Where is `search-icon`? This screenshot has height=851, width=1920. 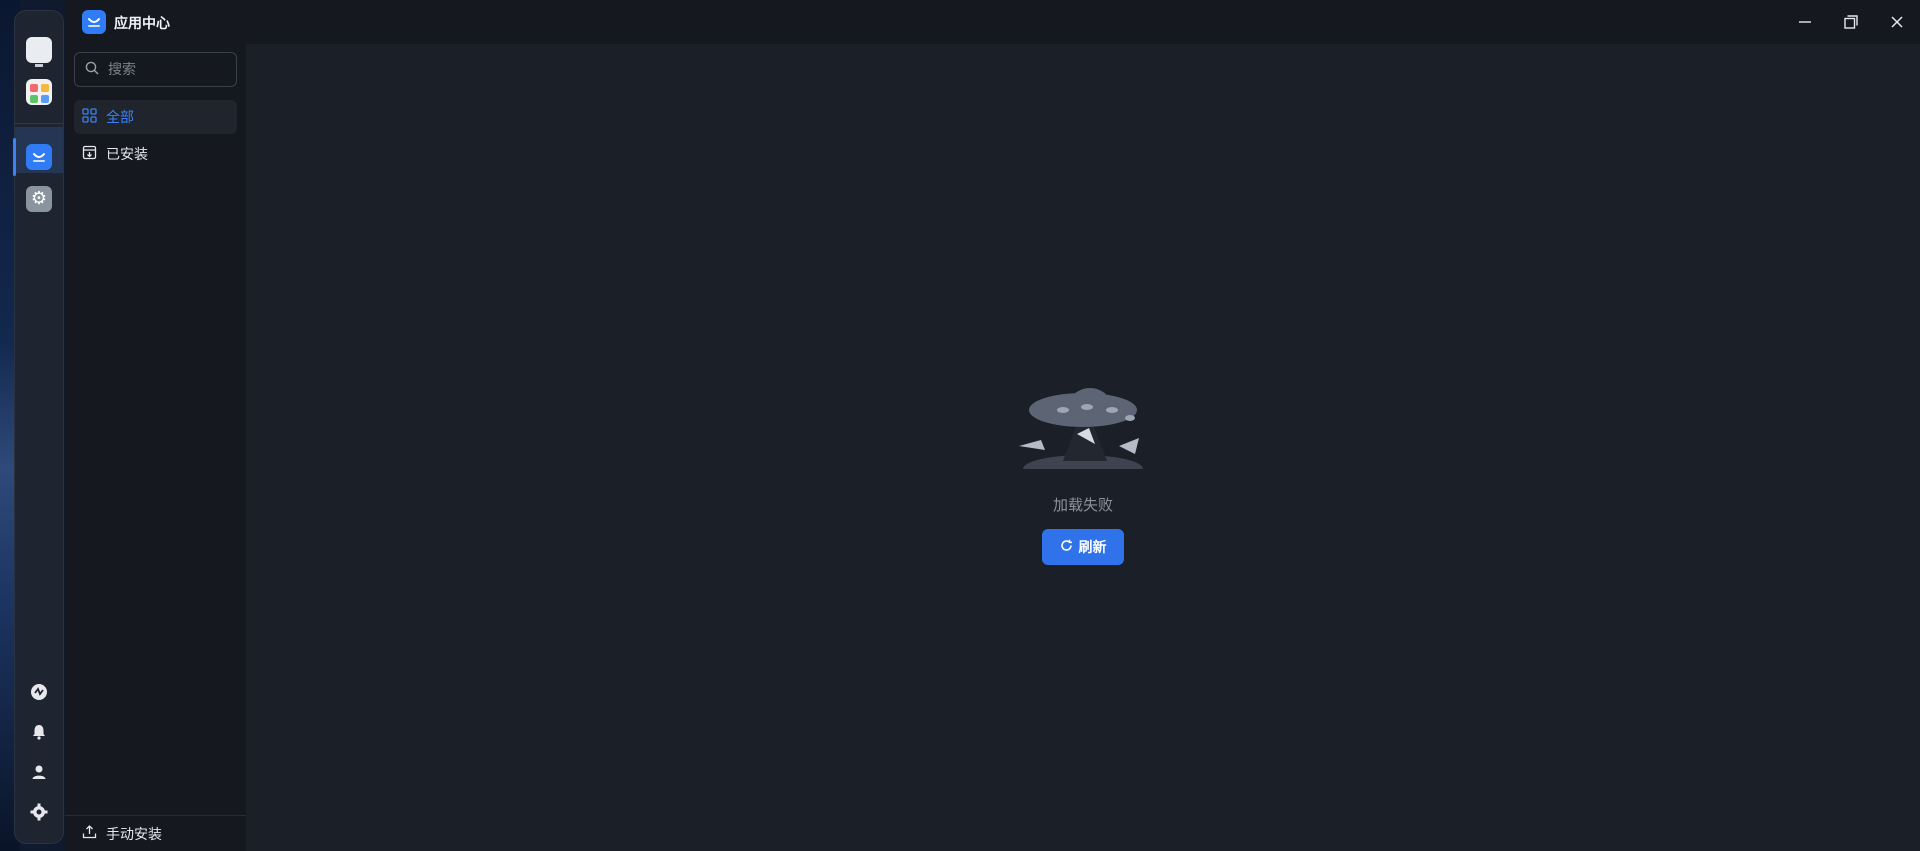 search-icon is located at coordinates (92, 69).